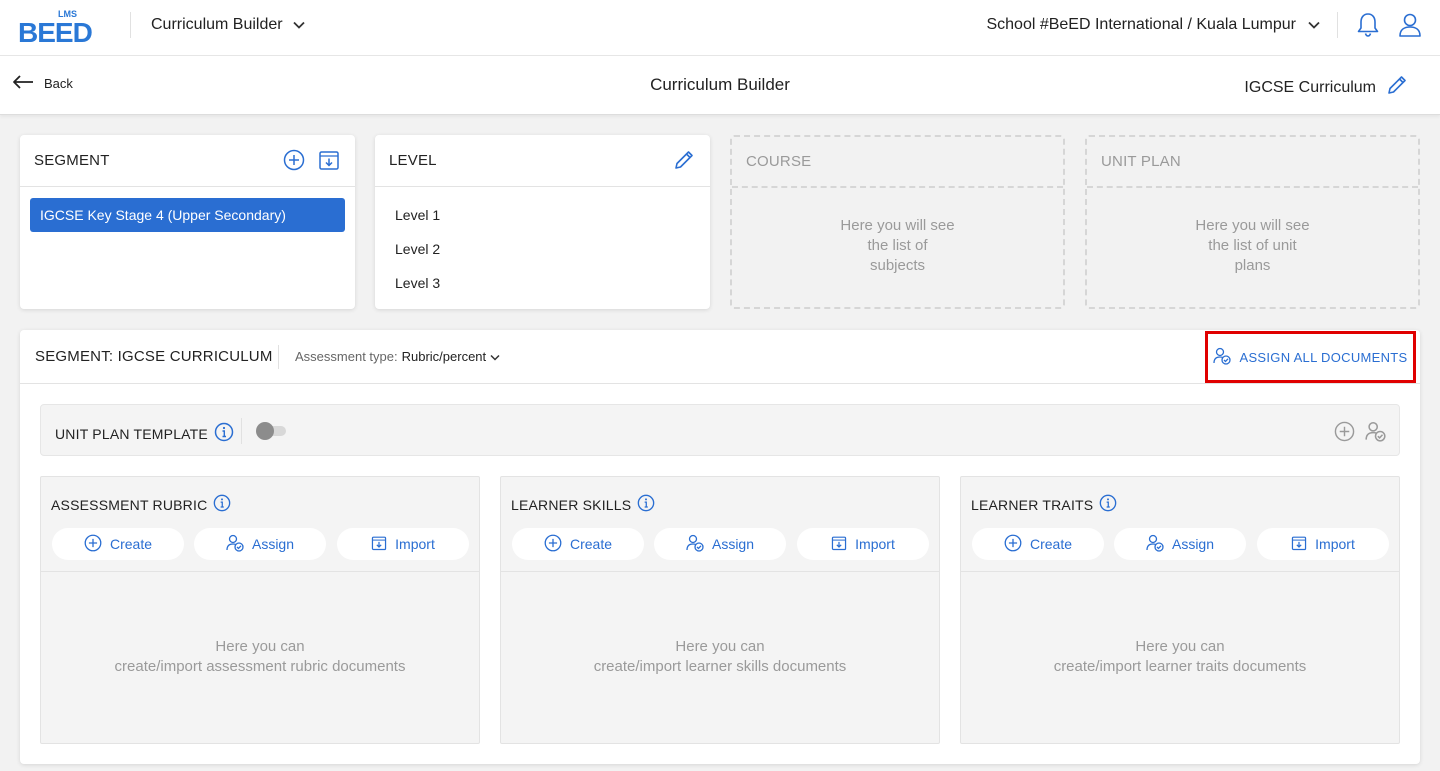 This screenshot has height=771, width=1440. I want to click on unit-plan-template-label: UNIT PLAN TEMPLATE, so click(144, 433).